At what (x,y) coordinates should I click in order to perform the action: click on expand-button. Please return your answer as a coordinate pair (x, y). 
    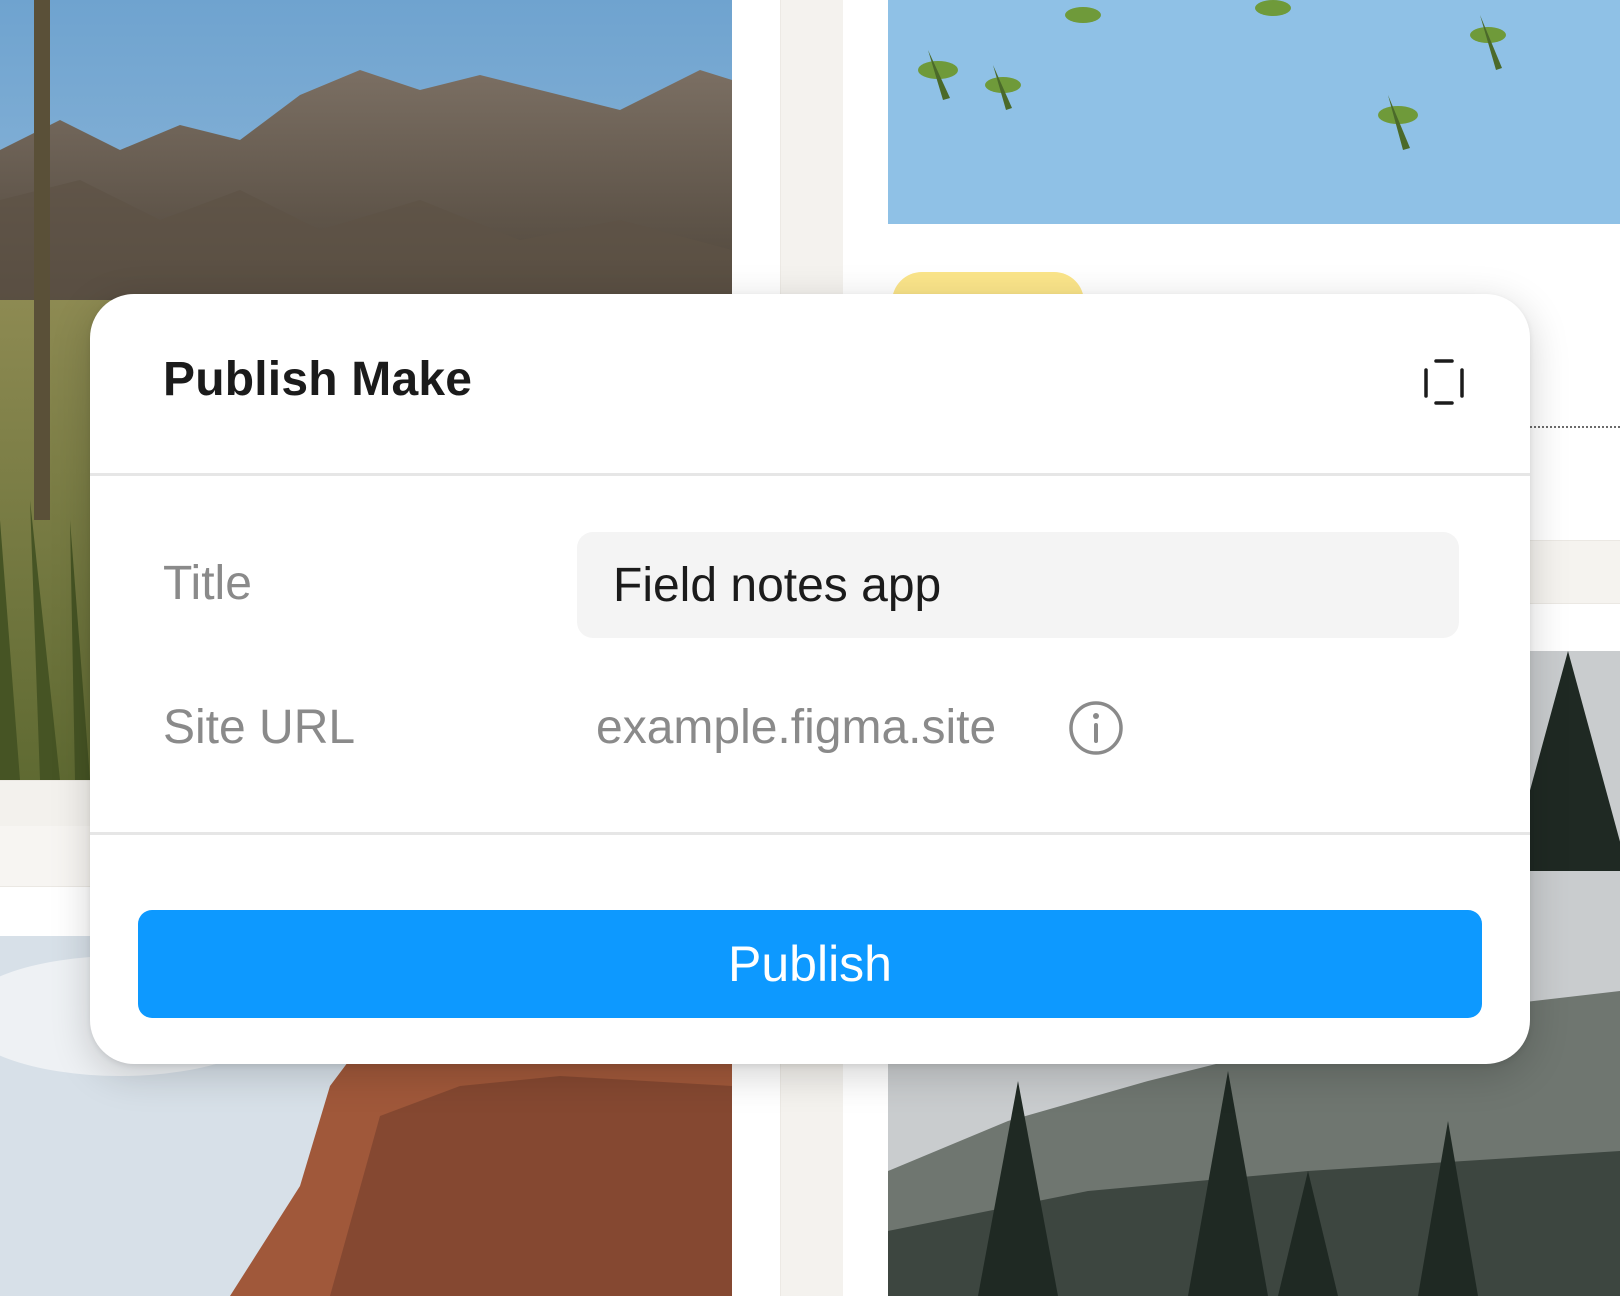
    Looking at the image, I should click on (1444, 382).